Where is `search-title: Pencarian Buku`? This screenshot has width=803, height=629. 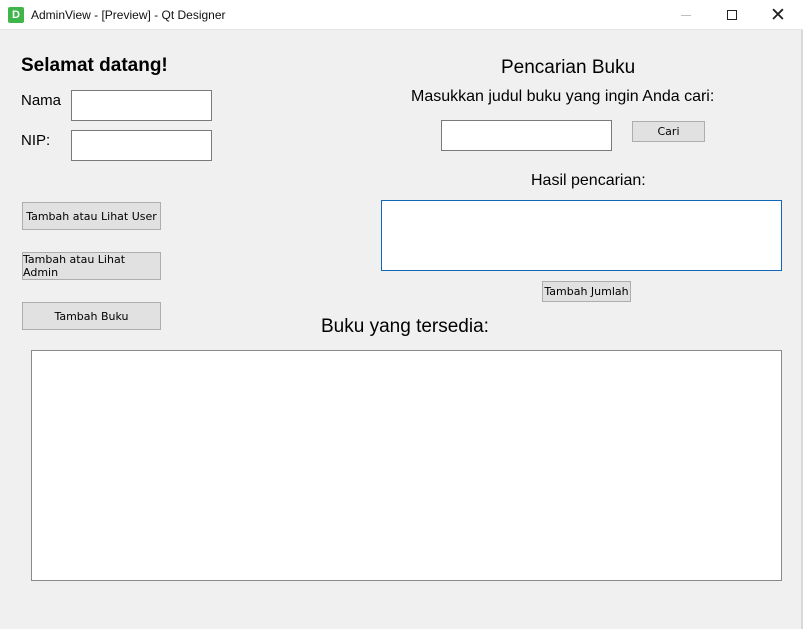 search-title: Pencarian Buku is located at coordinates (568, 67).